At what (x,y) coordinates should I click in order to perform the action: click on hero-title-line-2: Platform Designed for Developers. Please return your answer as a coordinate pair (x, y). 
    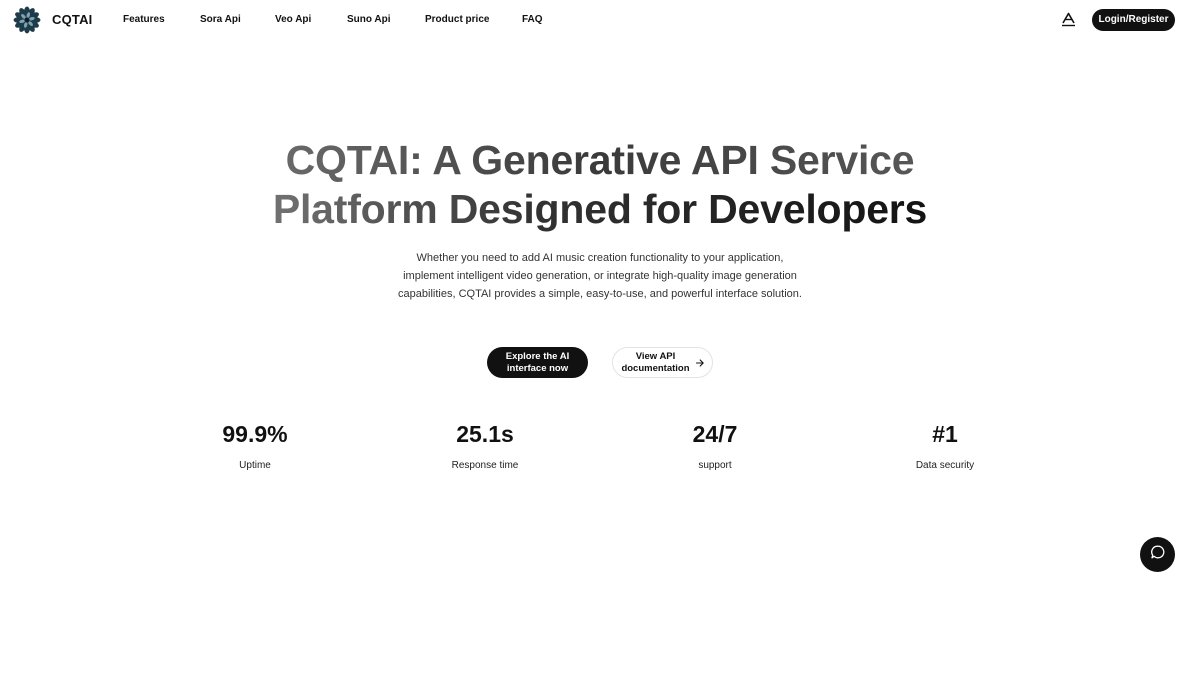
    Looking at the image, I should click on (600, 209).